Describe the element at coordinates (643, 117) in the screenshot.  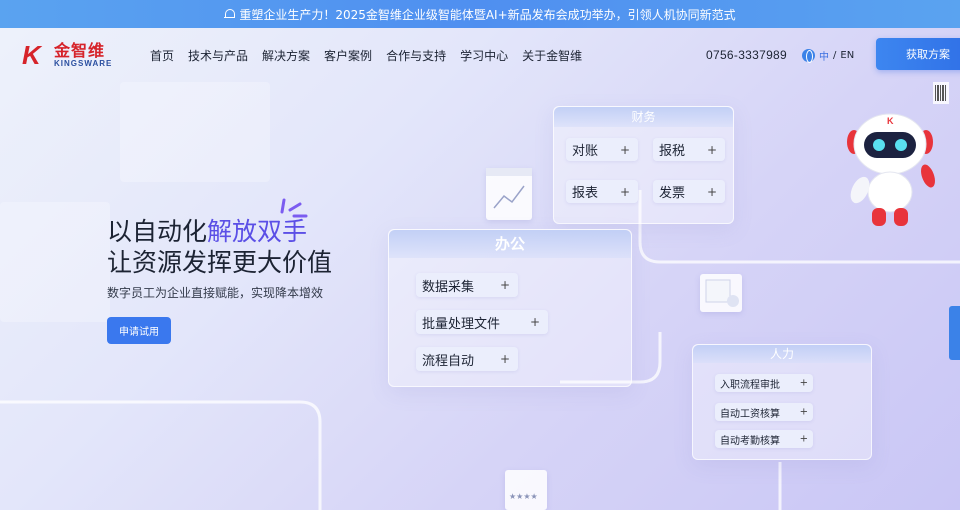
I see `panel-finance-title: 财务` at that location.